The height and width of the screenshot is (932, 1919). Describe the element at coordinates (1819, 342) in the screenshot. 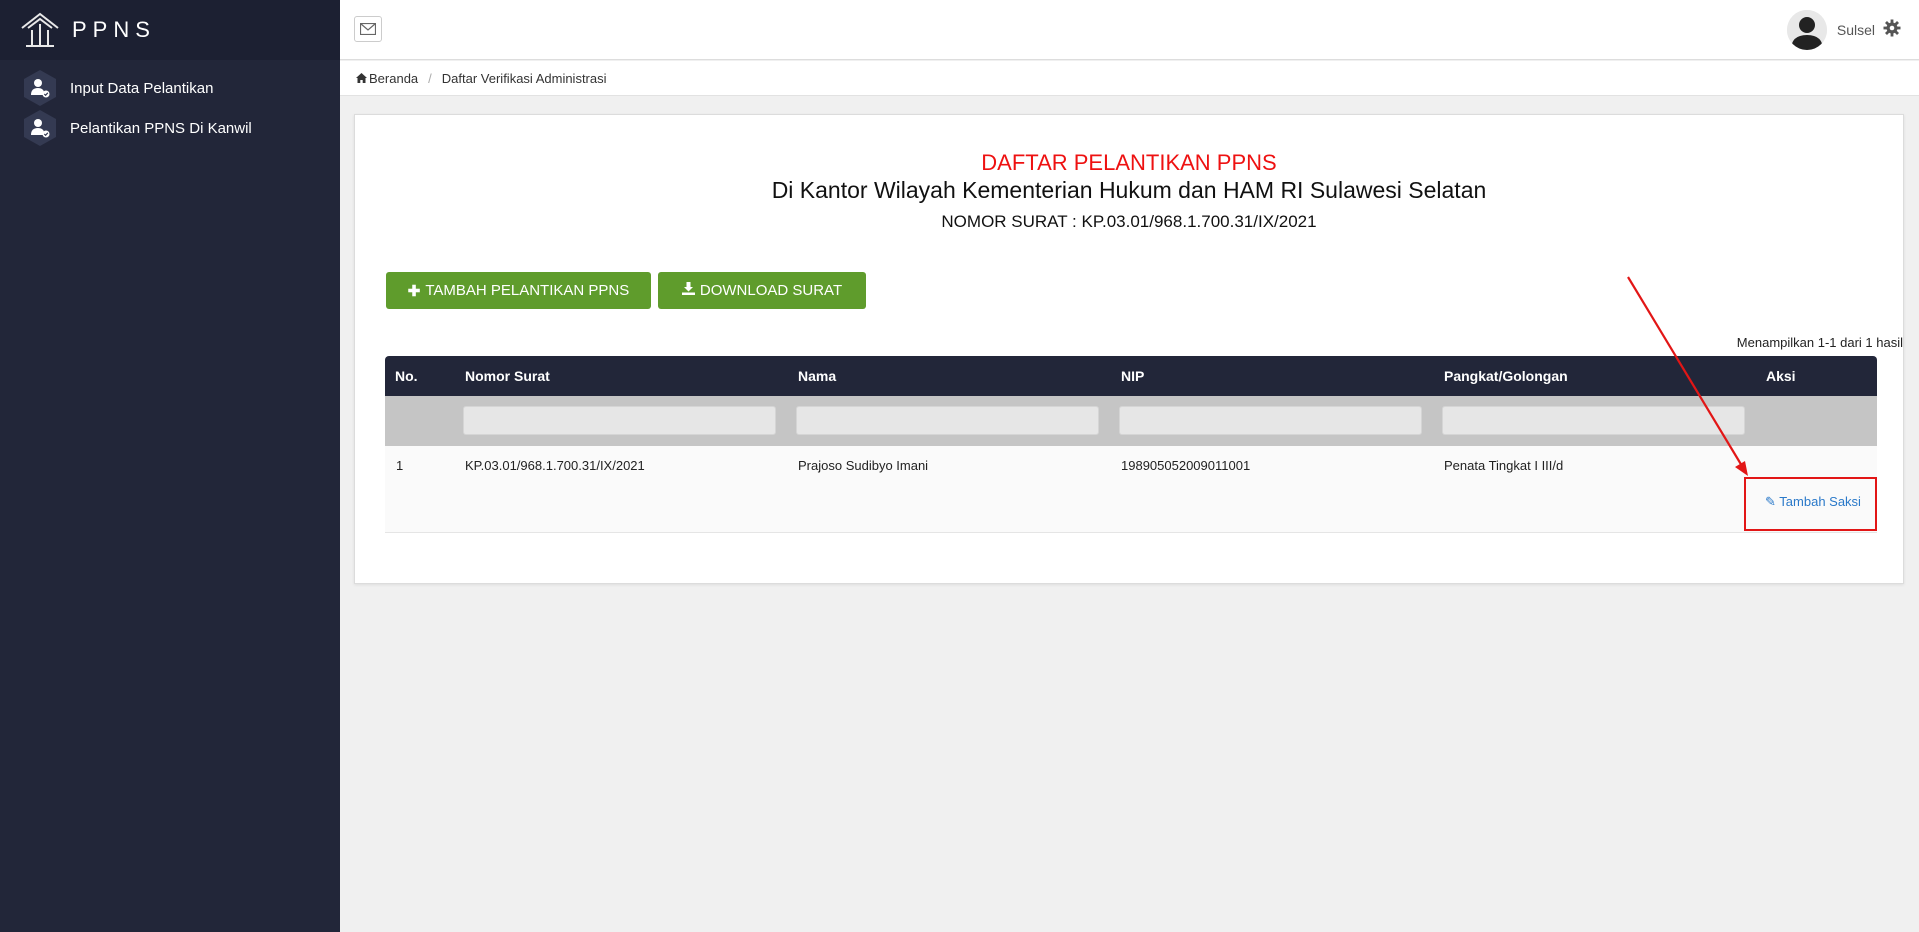

I see `table-summary: Menampilkan 1-1 dari 1 hasil` at that location.